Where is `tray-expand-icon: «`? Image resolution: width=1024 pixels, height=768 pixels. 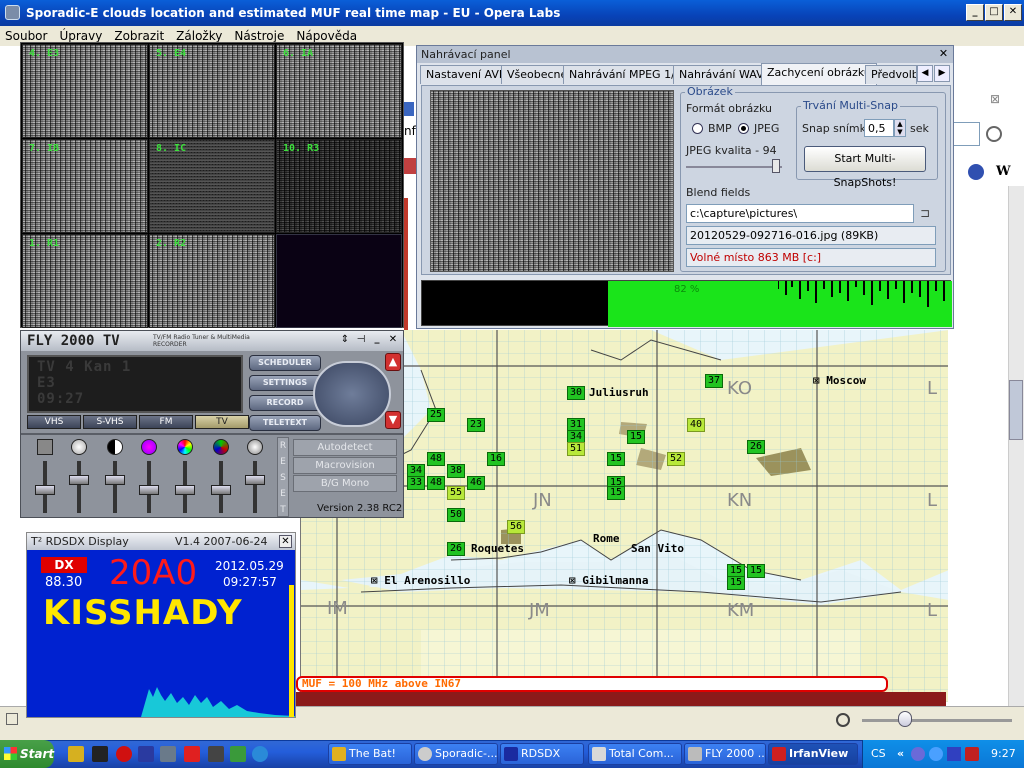 tray-expand-icon: « is located at coordinates (900, 754).